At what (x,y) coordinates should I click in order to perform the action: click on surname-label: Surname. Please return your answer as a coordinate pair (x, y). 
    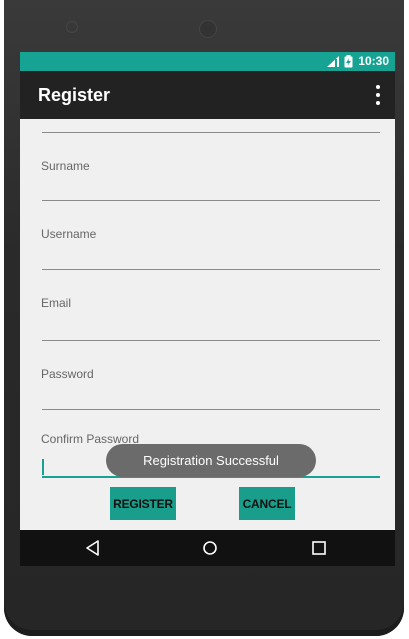
    Looking at the image, I should click on (65, 166).